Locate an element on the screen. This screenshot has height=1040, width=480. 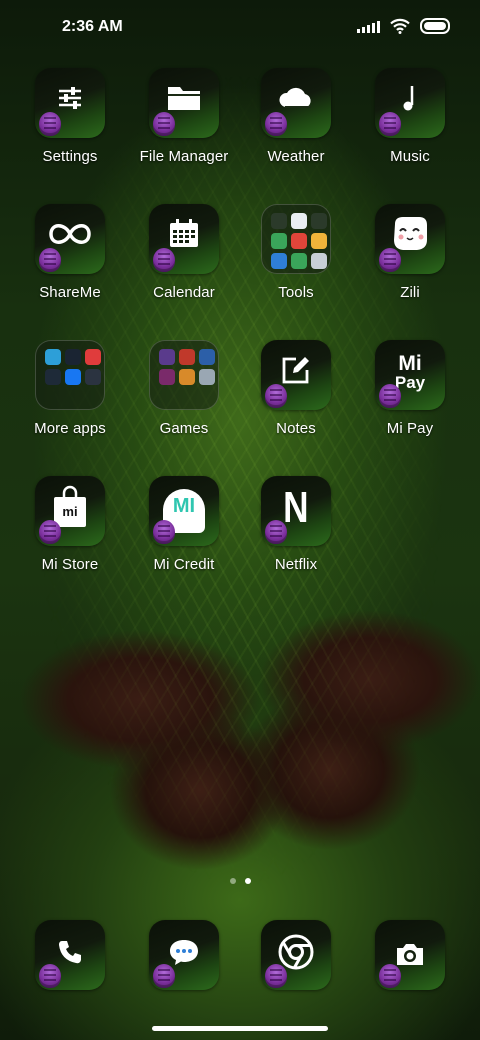
browser-tile is located at coordinates (296, 955).